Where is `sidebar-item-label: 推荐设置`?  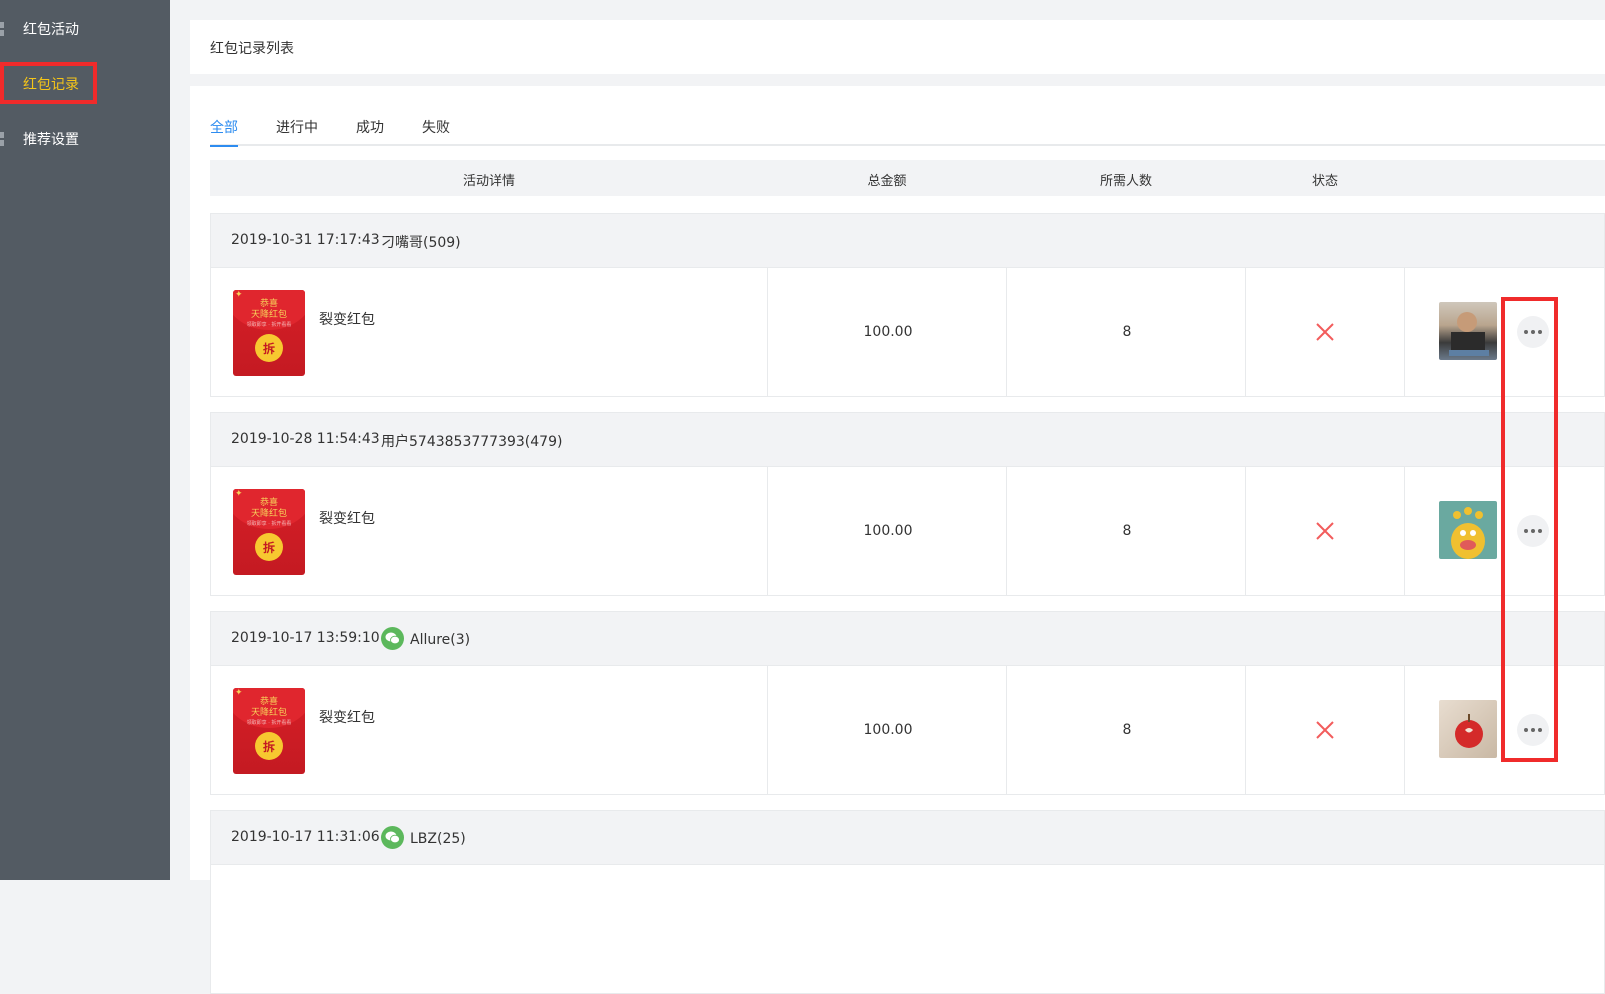 sidebar-item-label: 推荐设置 is located at coordinates (51, 140).